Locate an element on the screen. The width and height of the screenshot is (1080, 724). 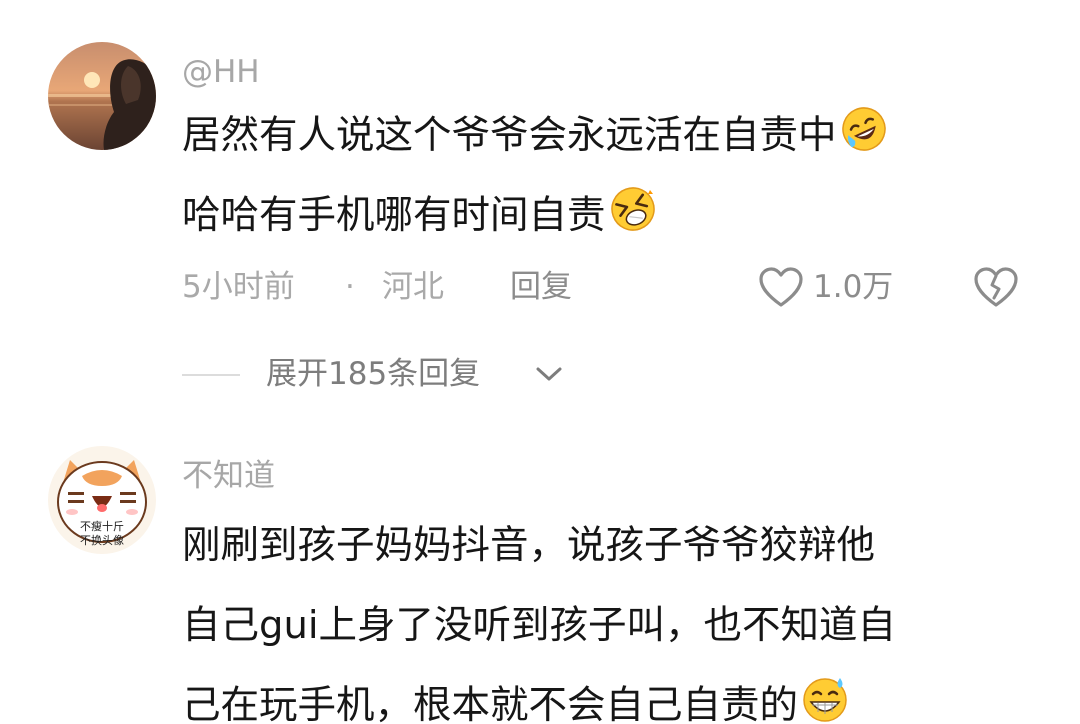
comment-line-text: 己在玩手机，根本就不会自己自责的 is located at coordinates (490, 703).